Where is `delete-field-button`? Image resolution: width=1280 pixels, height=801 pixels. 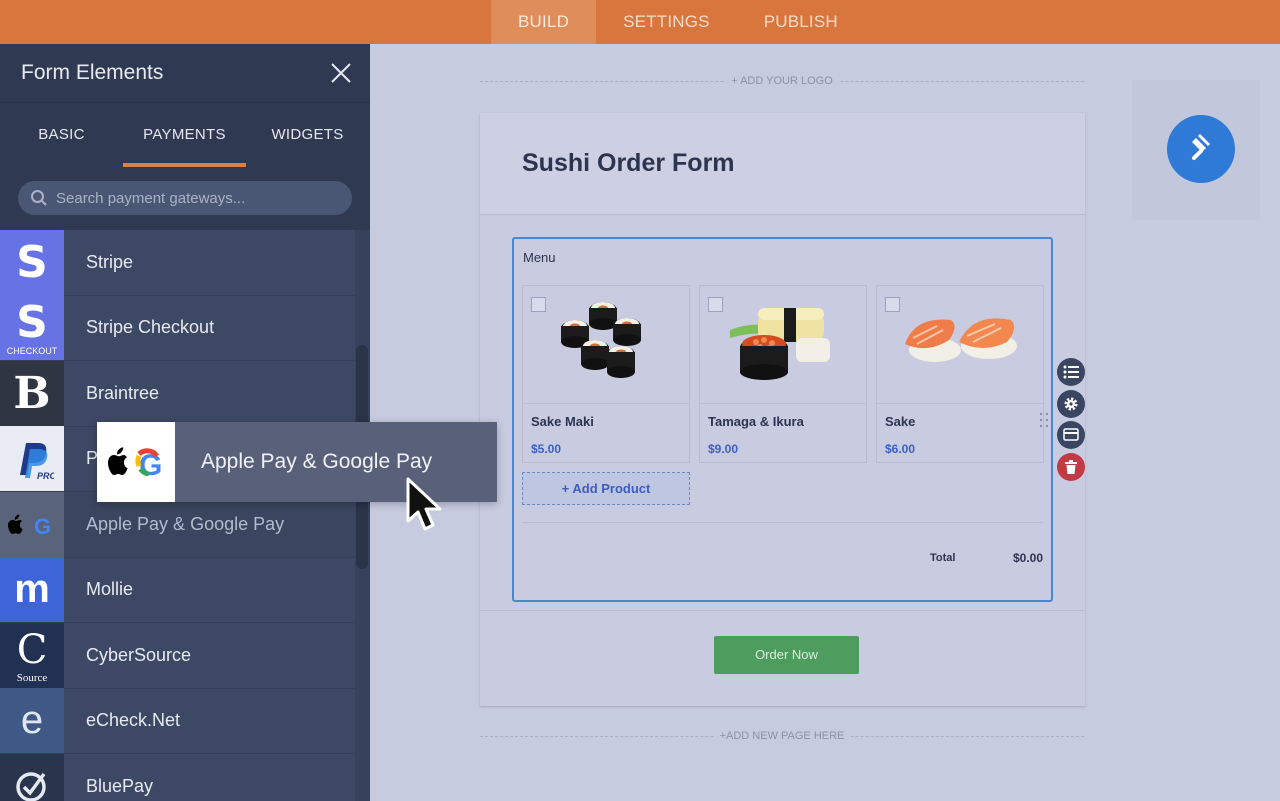 delete-field-button is located at coordinates (1071, 466).